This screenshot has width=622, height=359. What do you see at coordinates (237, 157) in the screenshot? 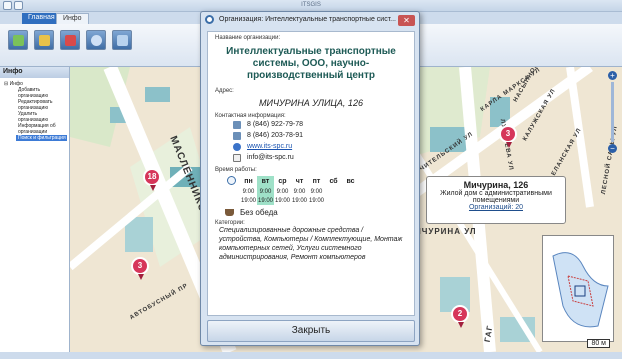
I see `mail-icon` at bounding box center [237, 157].